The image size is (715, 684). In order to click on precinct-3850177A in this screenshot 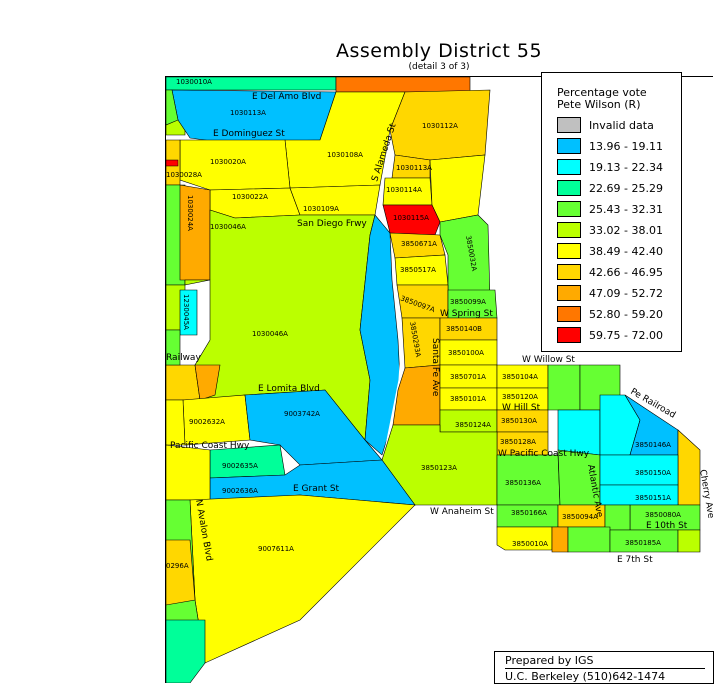, I will do `click(589, 539)`.